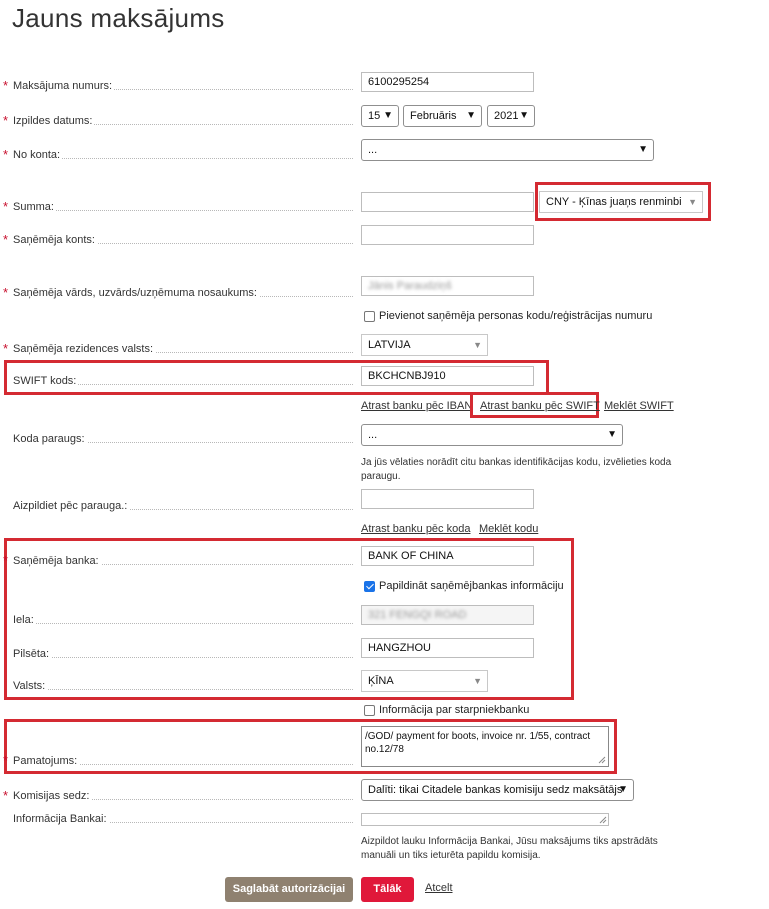  Describe the element at coordinates (511, 116) in the screenshot. I see `execution-year-select: 2021 ▼` at that location.